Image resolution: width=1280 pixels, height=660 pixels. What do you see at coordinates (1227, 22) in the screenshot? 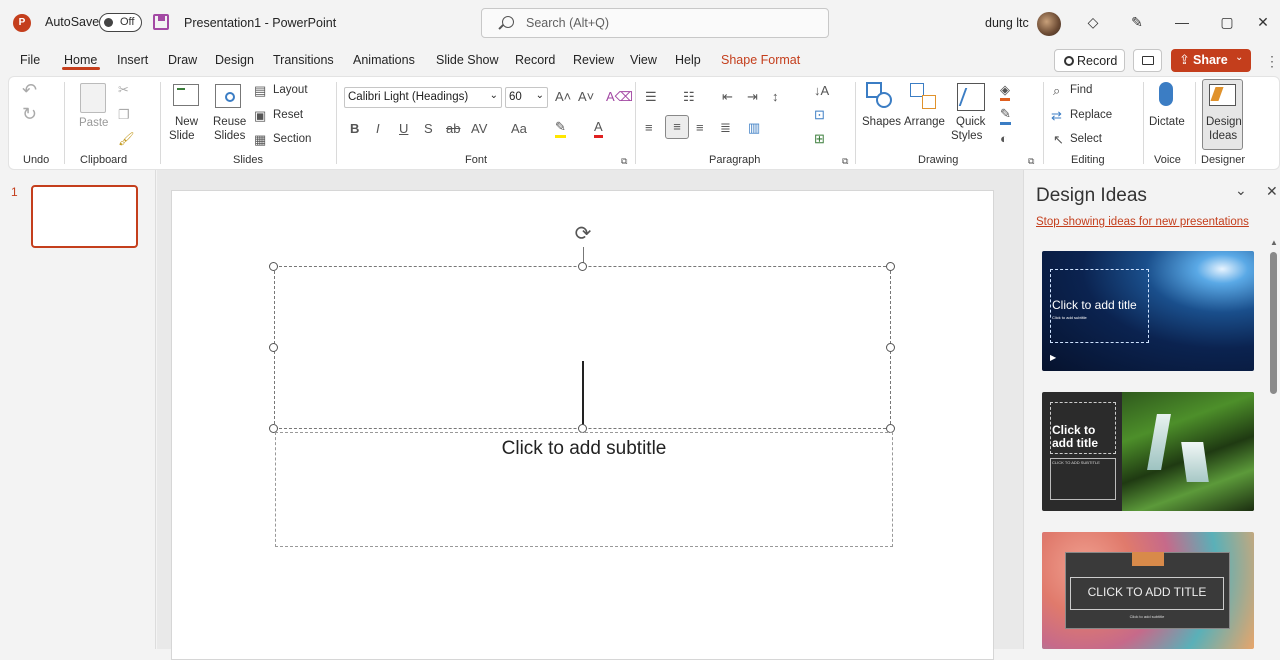
I see `maximize-icon: ▢` at bounding box center [1227, 22].